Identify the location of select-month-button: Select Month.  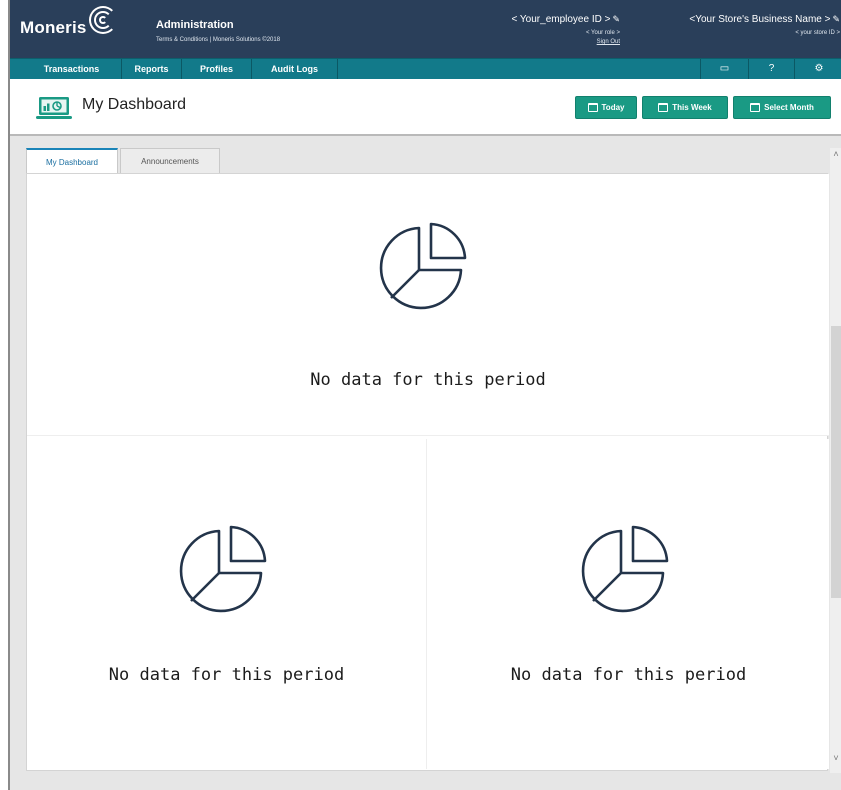
(782, 107).